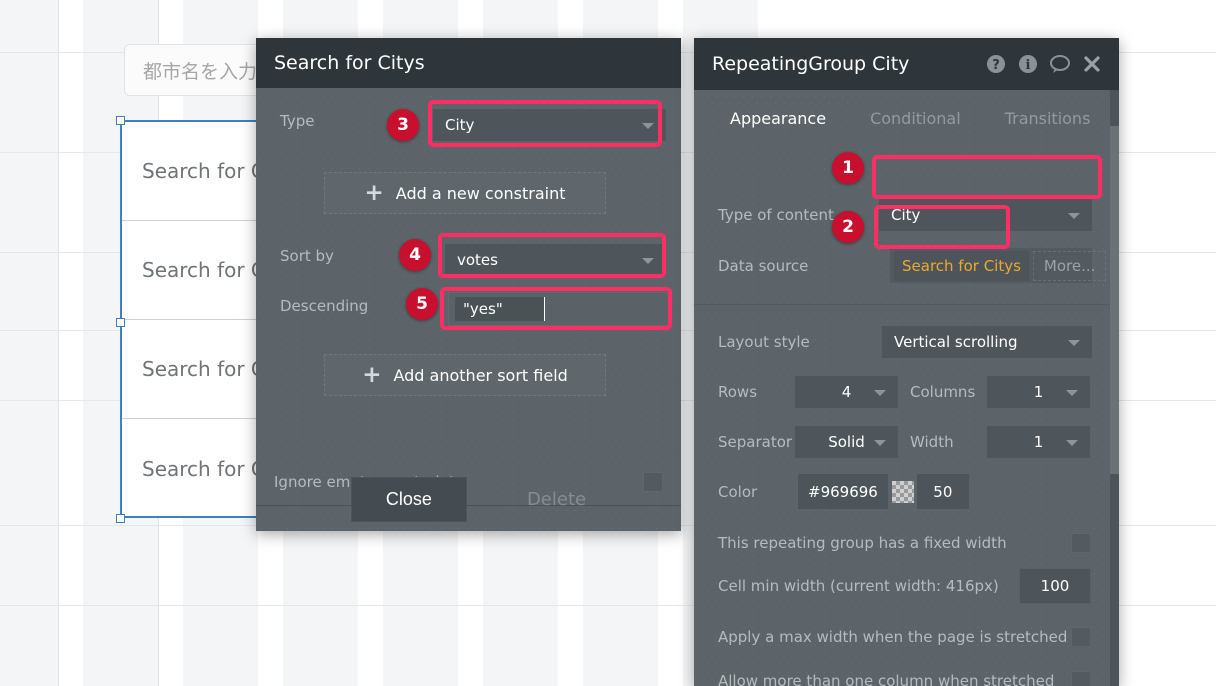 The height and width of the screenshot is (686, 1216). I want to click on grid-line, so click(58, 343).